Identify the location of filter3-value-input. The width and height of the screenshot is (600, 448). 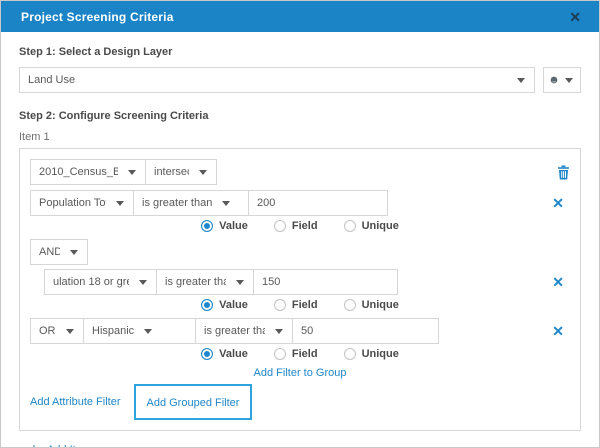
(365, 331).